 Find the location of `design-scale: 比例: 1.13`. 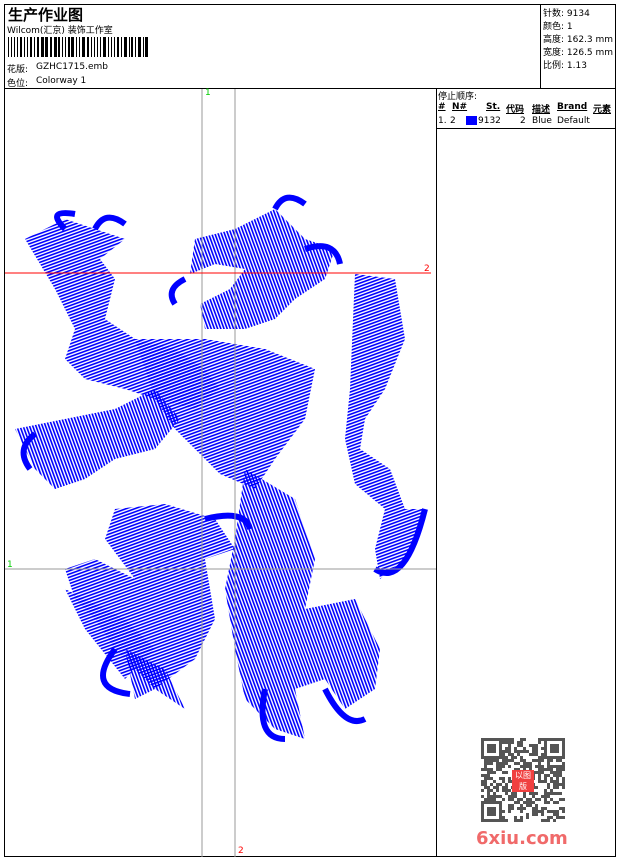

design-scale: 比例: 1.13 is located at coordinates (565, 66).